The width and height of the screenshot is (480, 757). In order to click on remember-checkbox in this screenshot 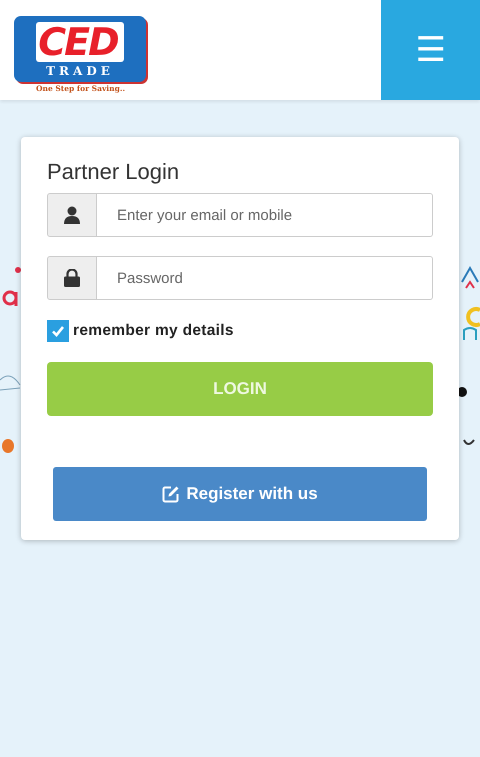, I will do `click(58, 331)`.